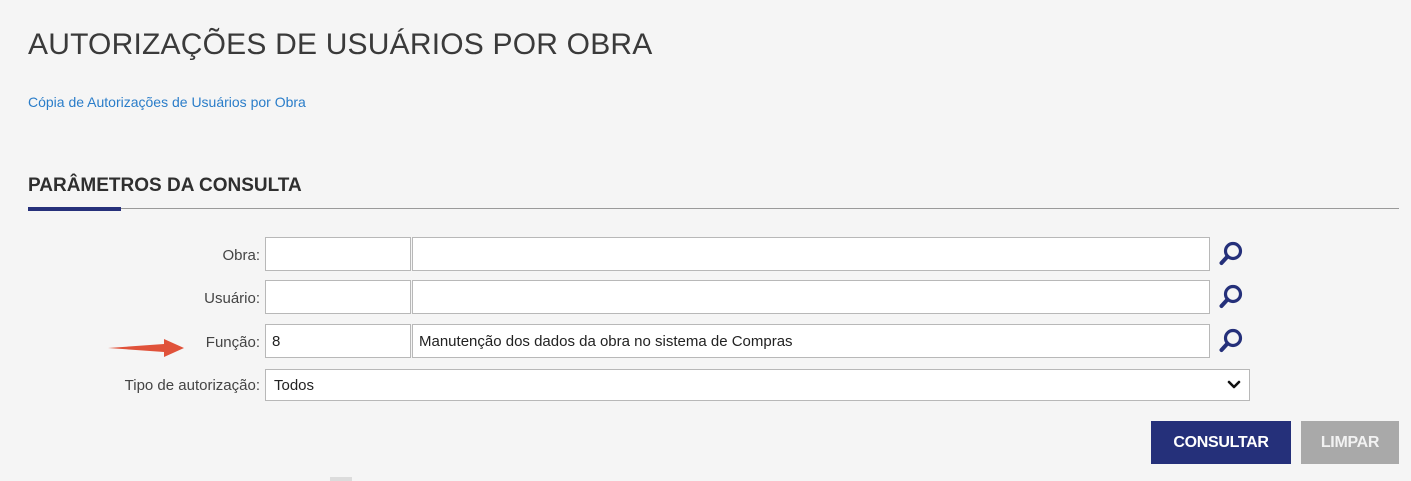 The height and width of the screenshot is (481, 1411). I want to click on tipo-autorizacao-label: Tipo de autorização:, so click(192, 385).